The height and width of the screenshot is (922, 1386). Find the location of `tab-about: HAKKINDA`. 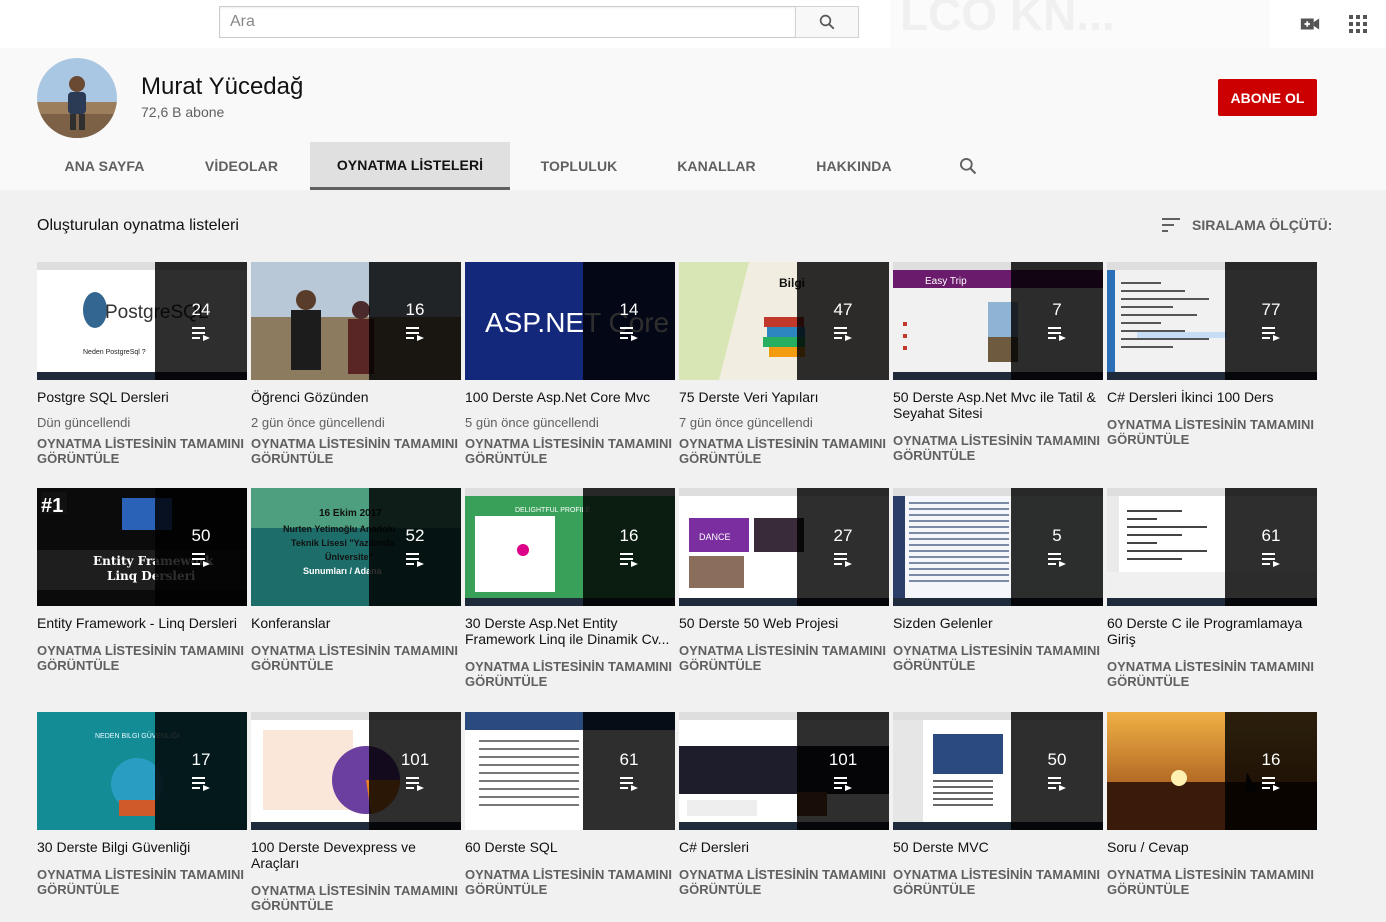

tab-about: HAKKINDA is located at coordinates (854, 166).